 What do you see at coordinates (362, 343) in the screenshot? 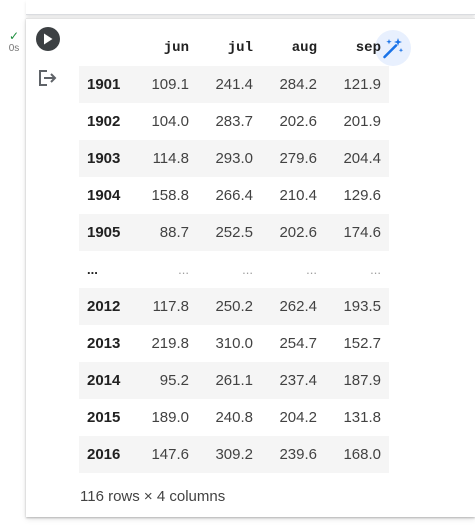
I see `table-cell: 152.7` at bounding box center [362, 343].